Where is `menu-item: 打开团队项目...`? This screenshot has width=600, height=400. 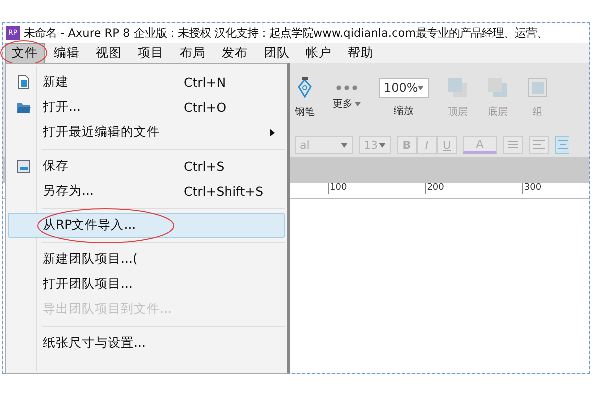 menu-item: 打开团队项目... is located at coordinates (146, 284).